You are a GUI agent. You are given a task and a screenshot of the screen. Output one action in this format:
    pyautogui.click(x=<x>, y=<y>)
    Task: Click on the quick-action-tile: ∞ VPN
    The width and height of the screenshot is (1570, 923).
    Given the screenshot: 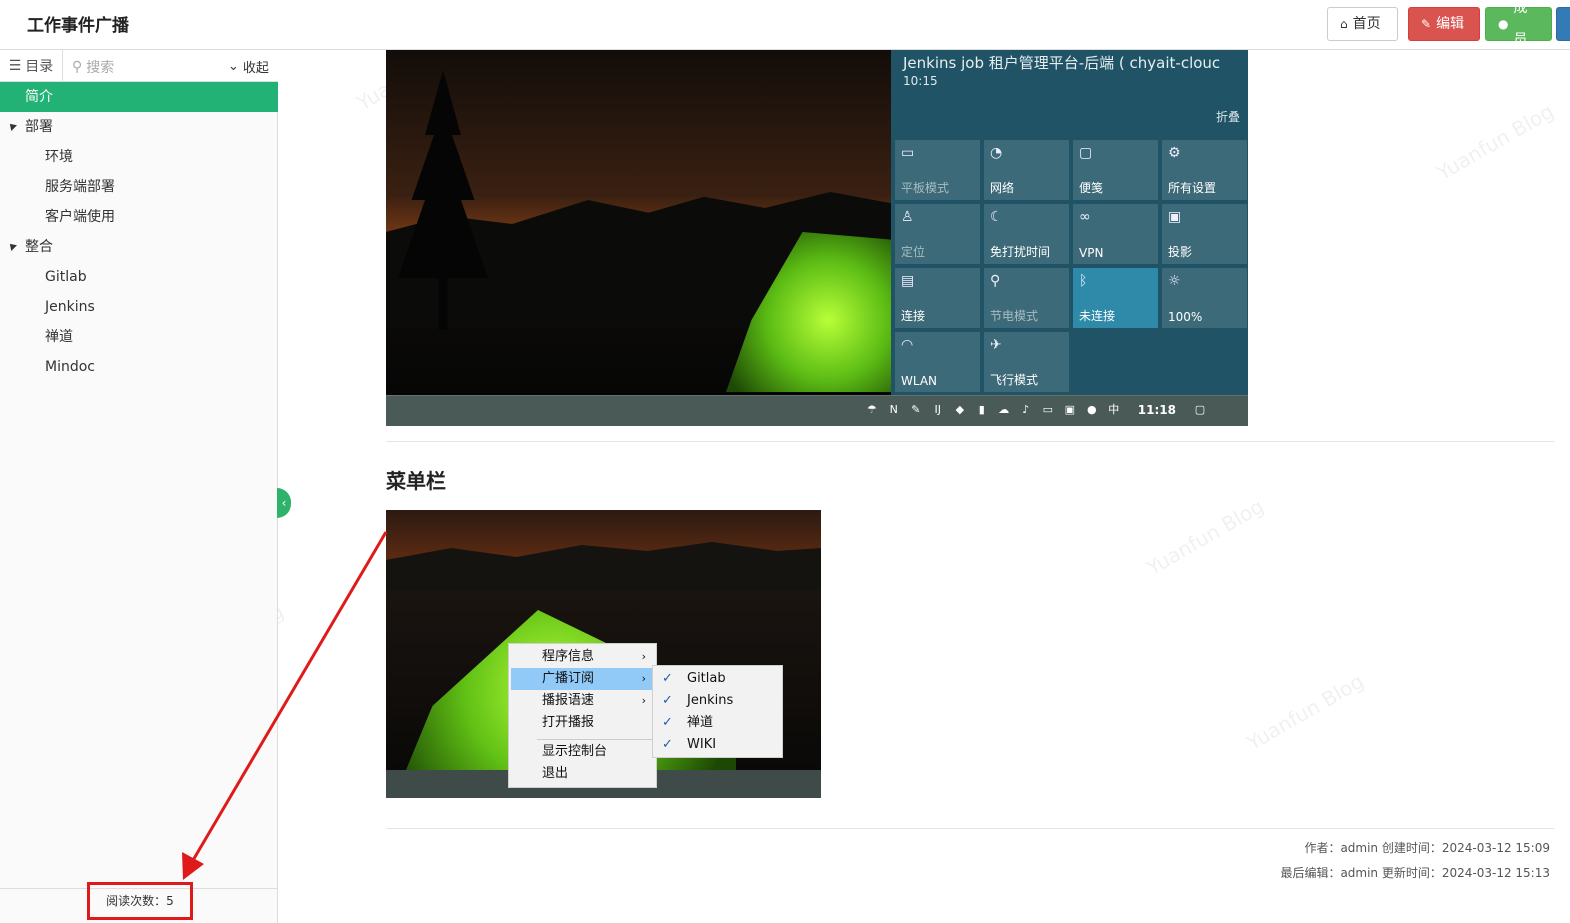 What is the action you would take?
    pyautogui.click(x=1115, y=234)
    